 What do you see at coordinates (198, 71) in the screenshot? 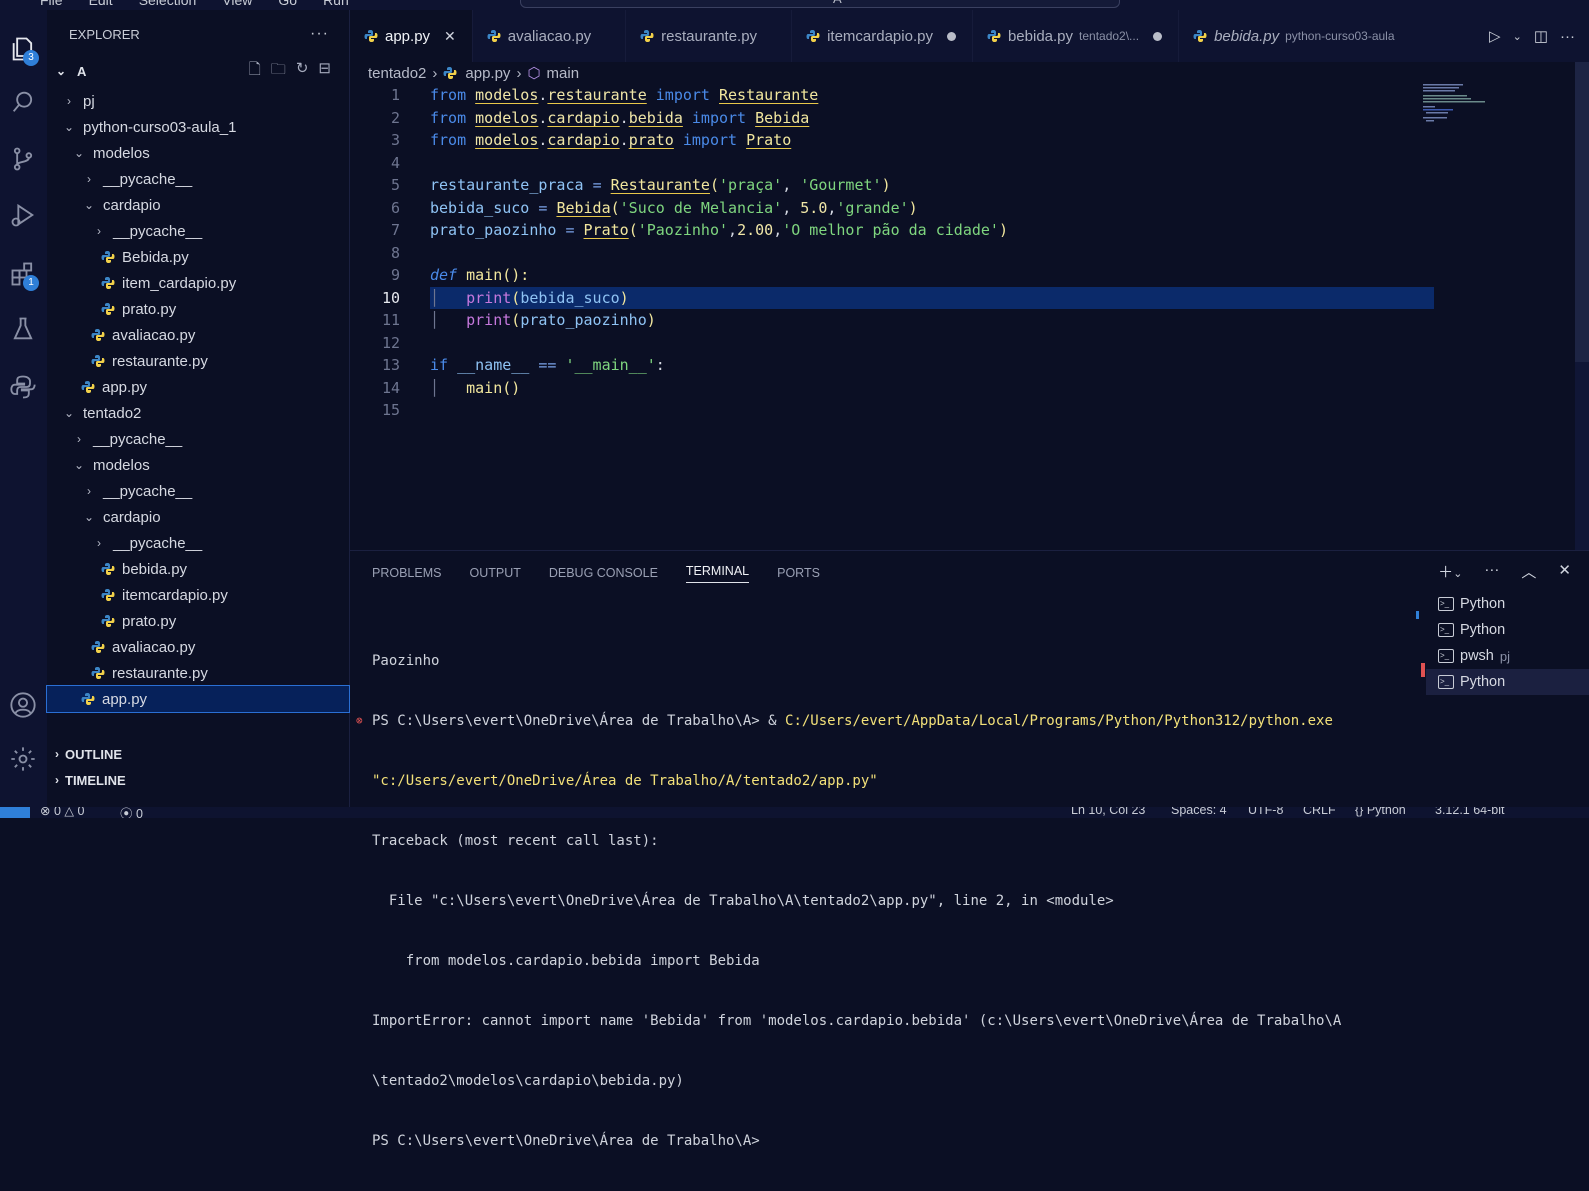
I see `workspace-root: ⌄ A 🗋 🗀 ↻ ⊟` at bounding box center [198, 71].